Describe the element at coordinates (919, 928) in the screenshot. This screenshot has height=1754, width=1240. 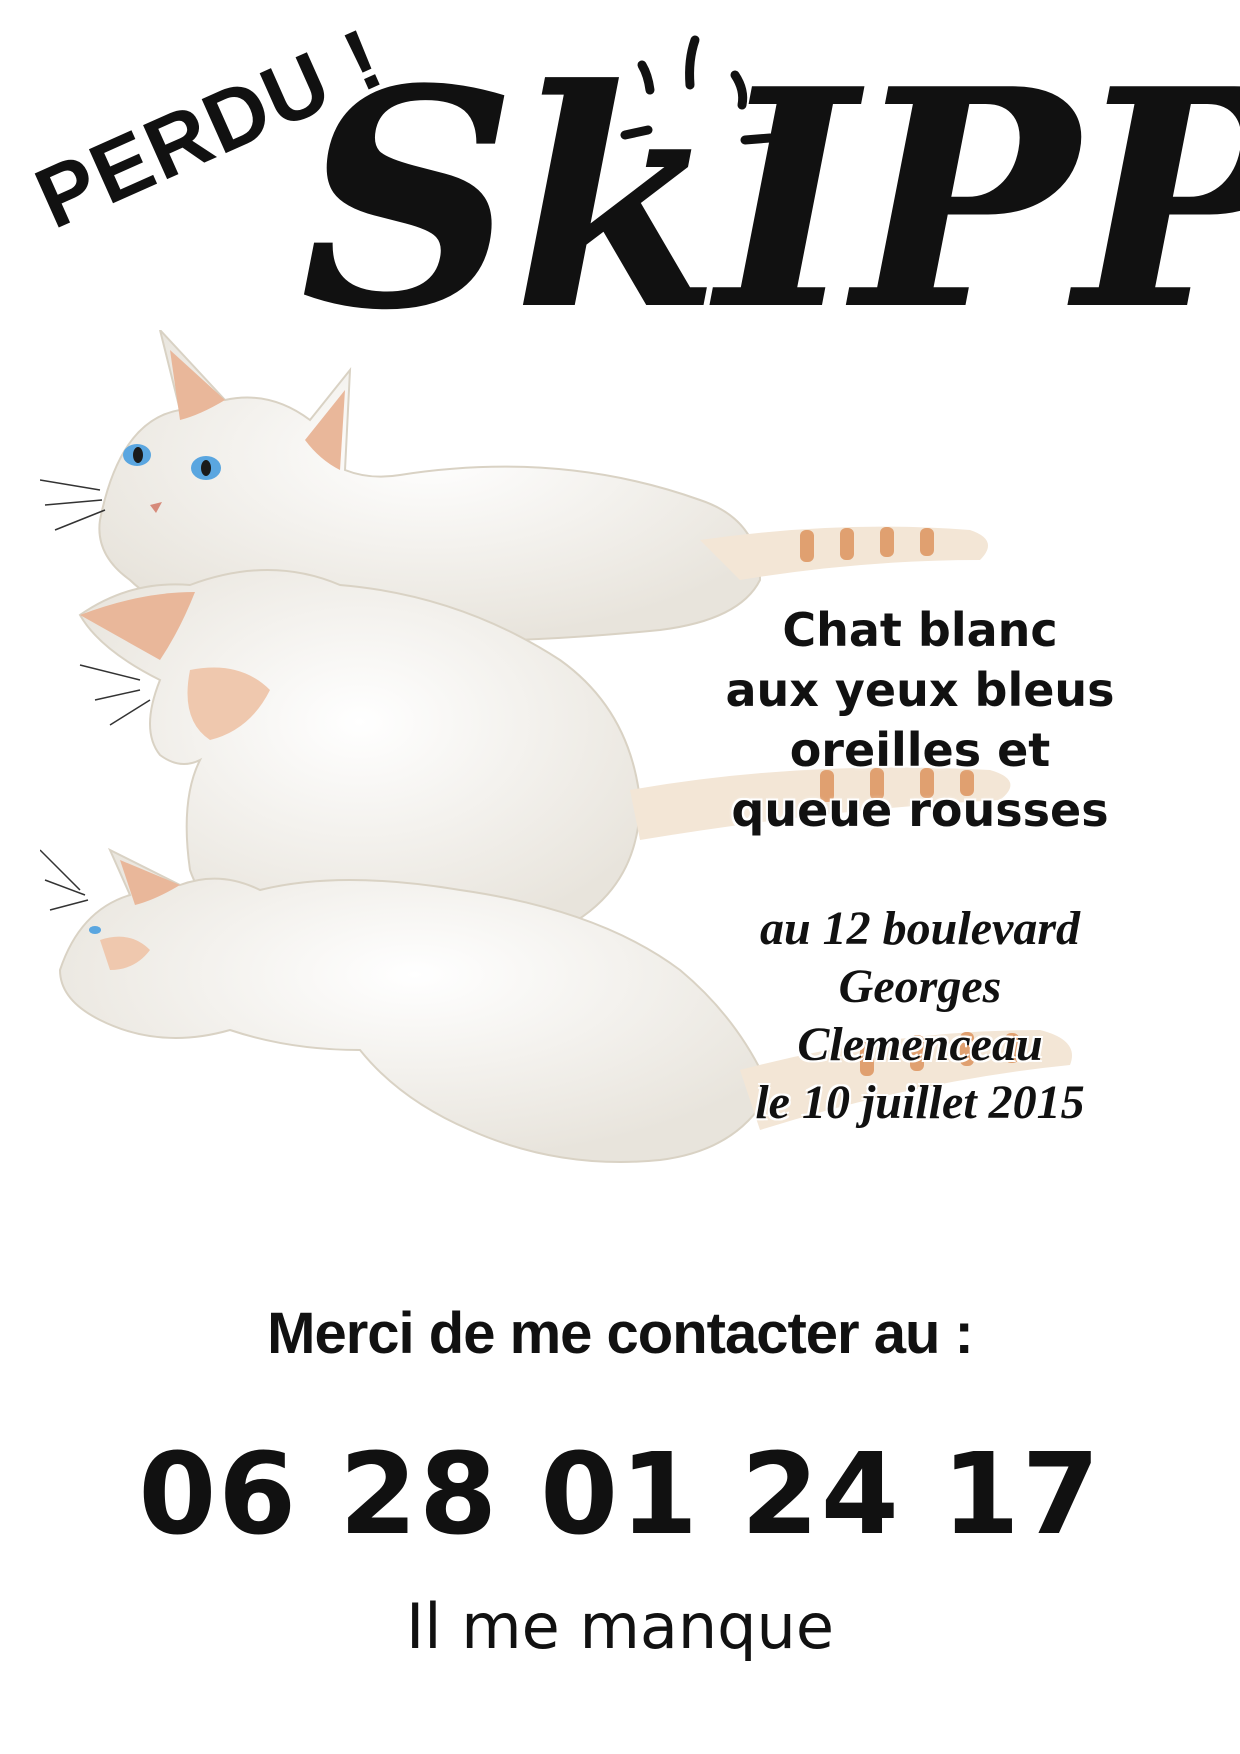
I see `location-line: au 12 boulevard` at that location.